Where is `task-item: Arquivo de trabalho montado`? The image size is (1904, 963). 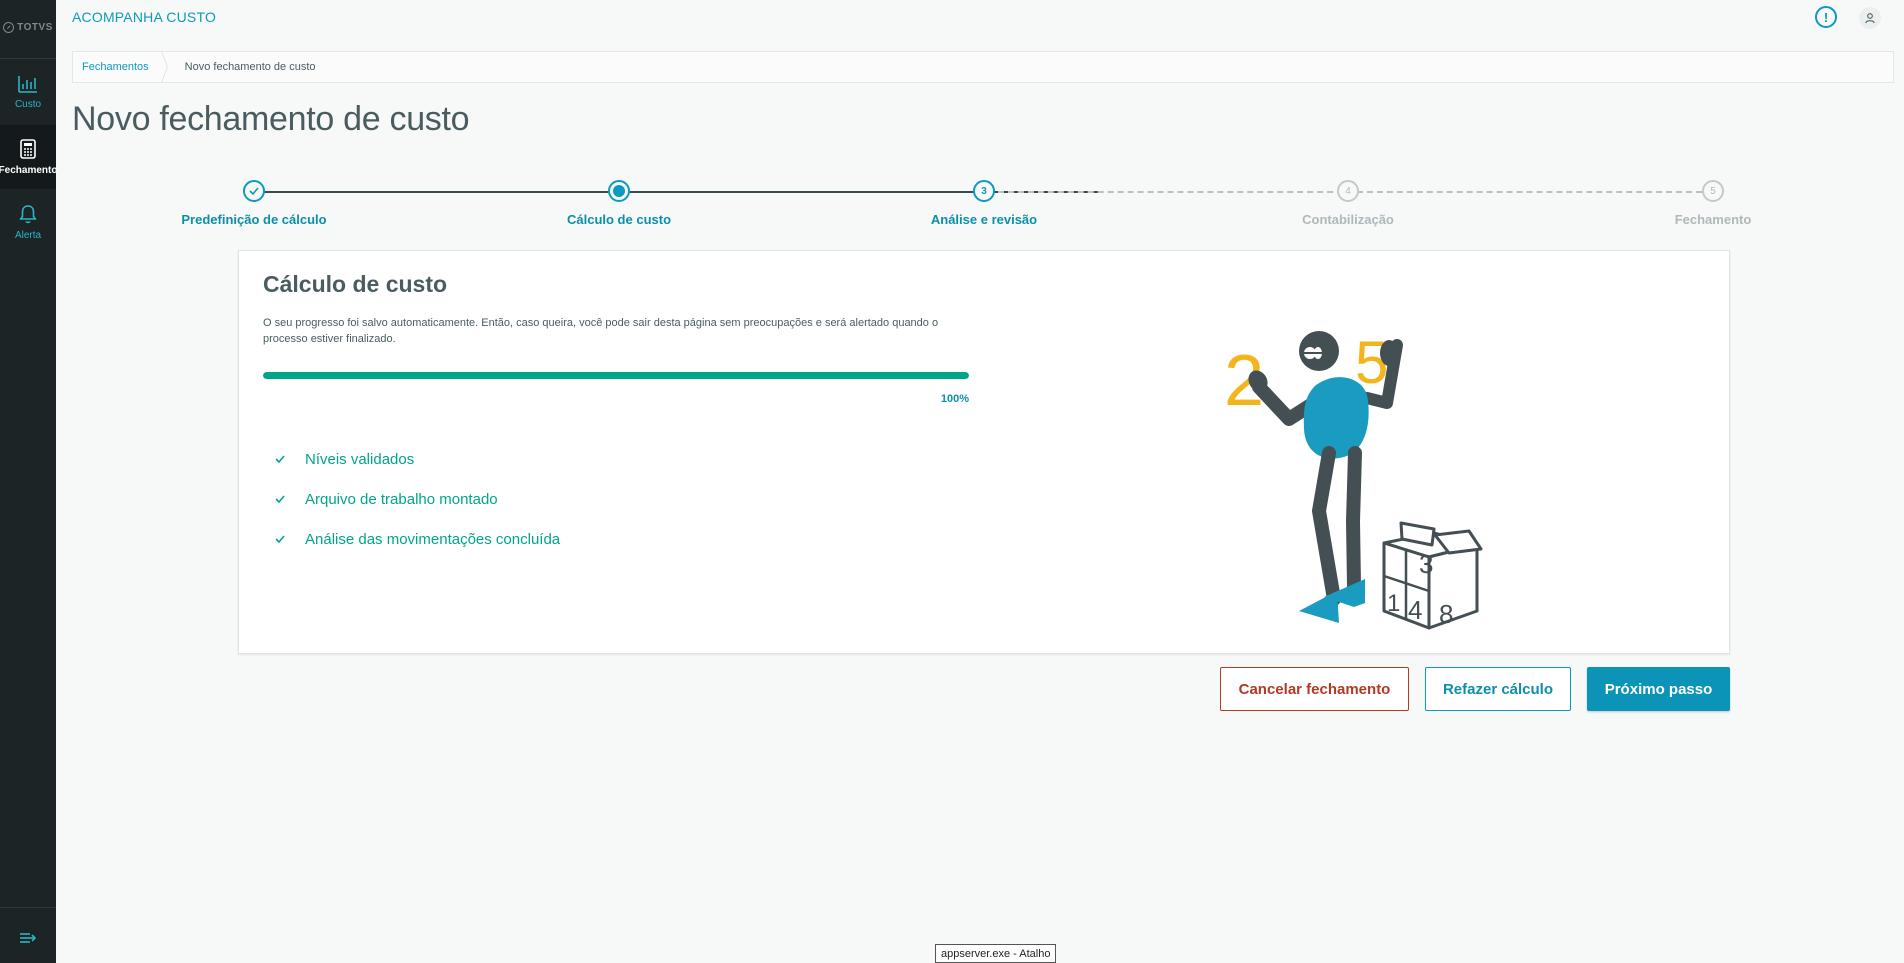
task-item: Arquivo de trabalho montado is located at coordinates (380, 499).